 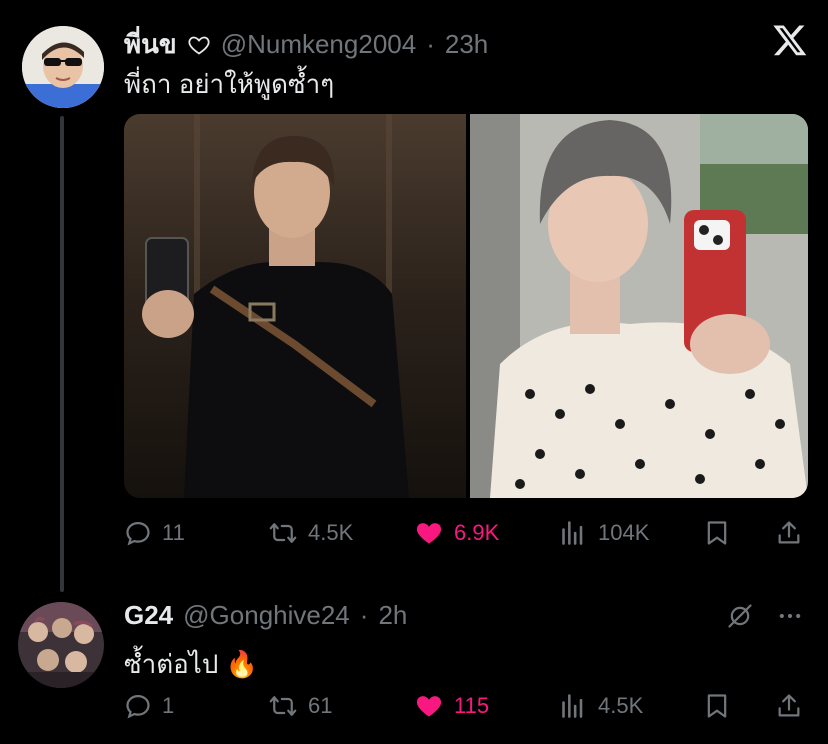 What do you see at coordinates (477, 532) in the screenshot?
I see `like-count: 6.9K` at bounding box center [477, 532].